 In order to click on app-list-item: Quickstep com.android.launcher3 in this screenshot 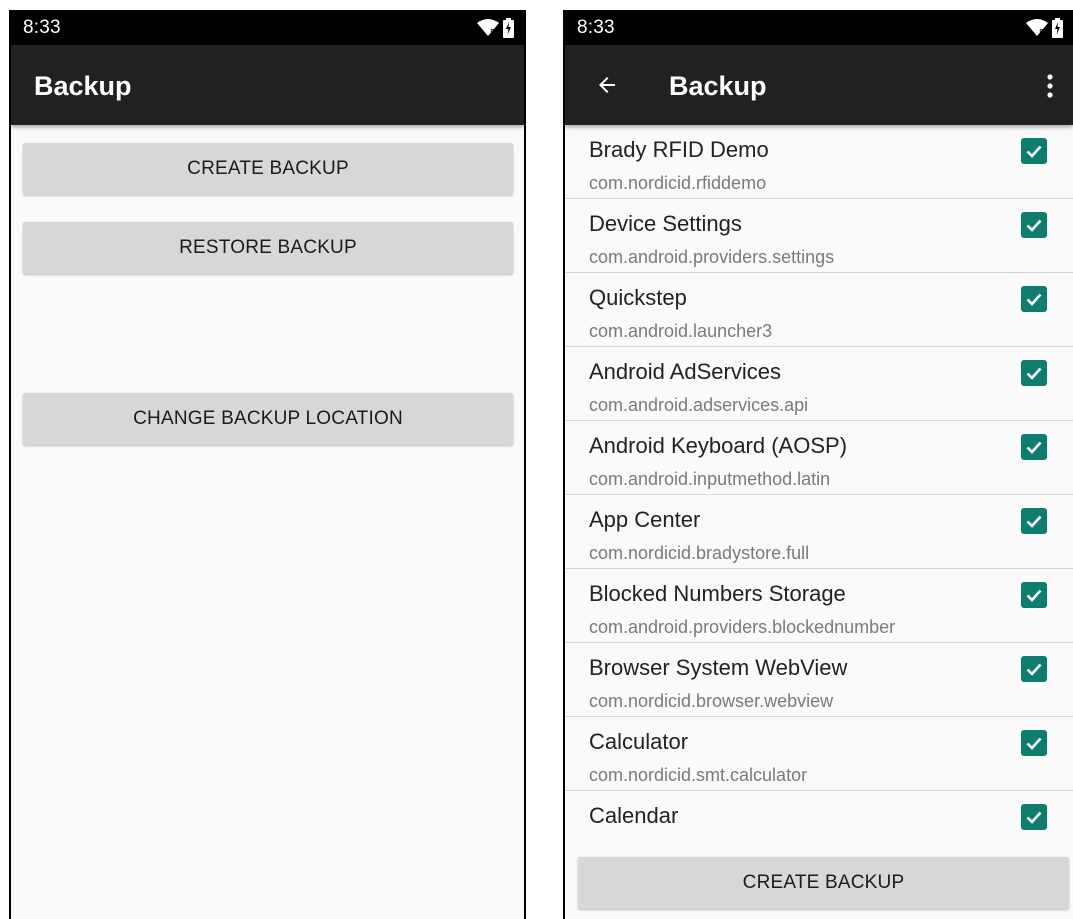, I will do `click(819, 310)`.